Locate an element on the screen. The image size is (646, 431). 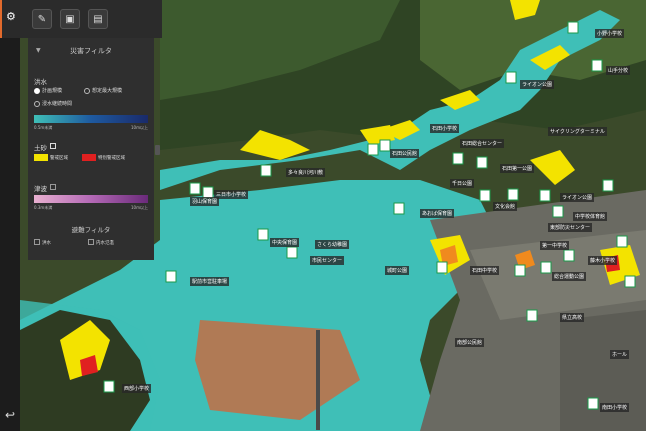
map-label: 西部小学校 is located at coordinates (137, 388).